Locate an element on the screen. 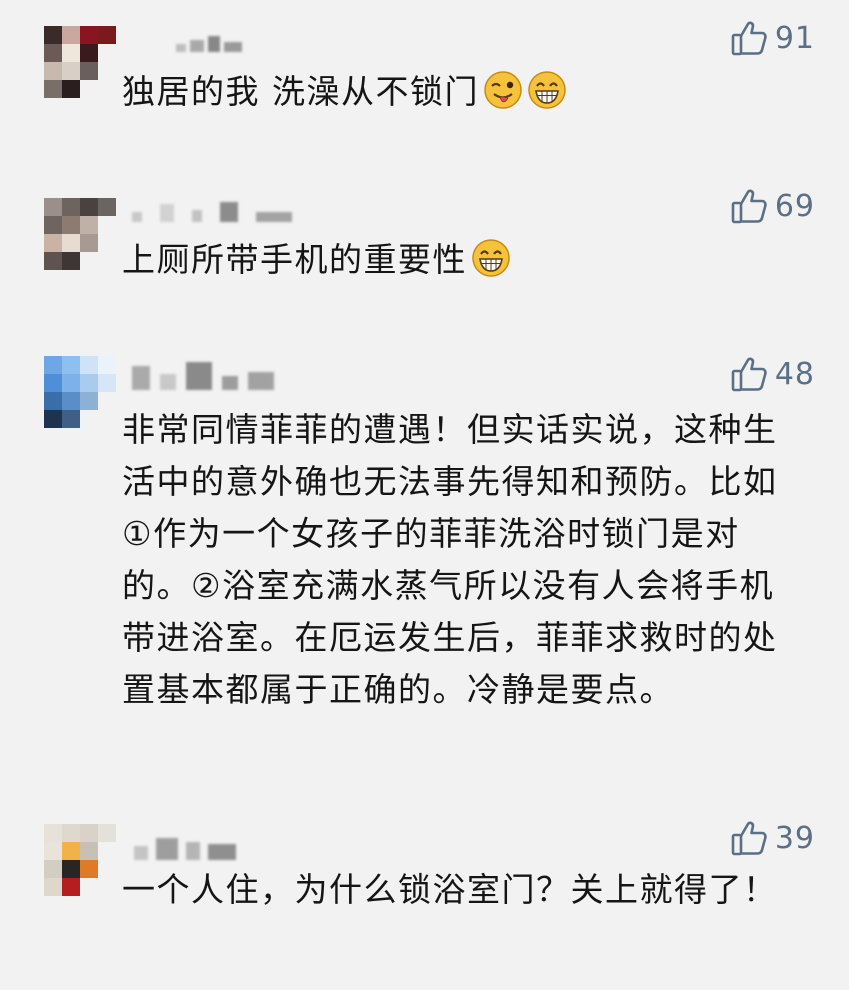  wink-tongue-emoji is located at coordinates (503, 90).